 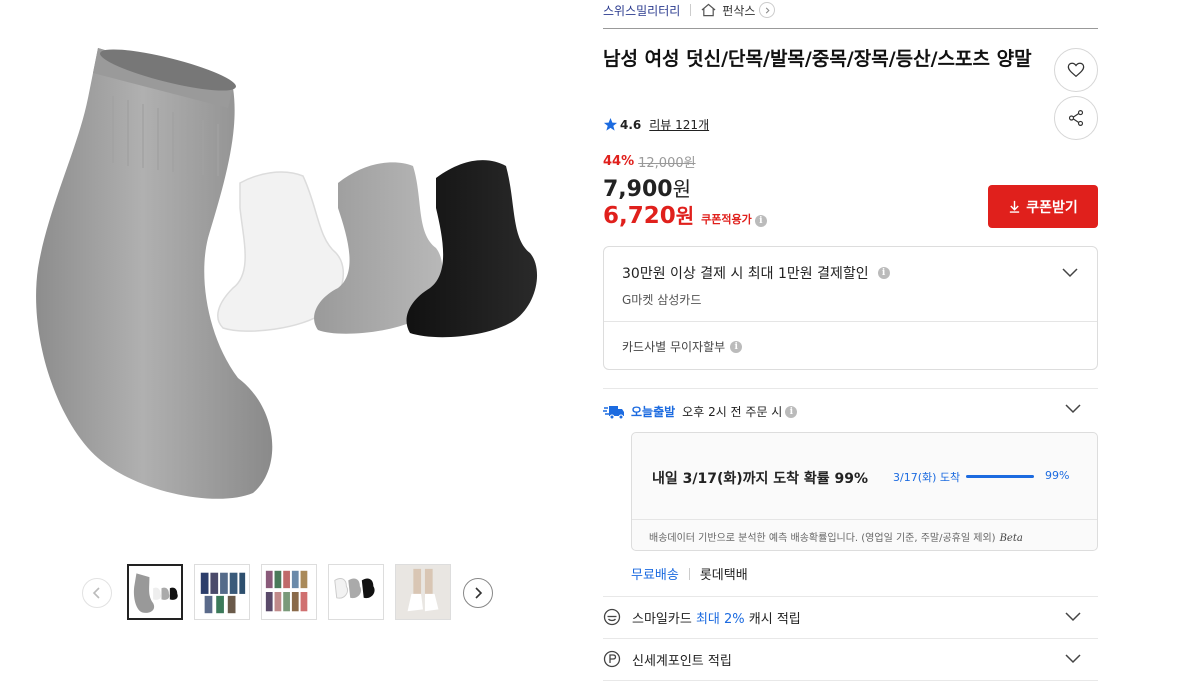 I want to click on beta-badge: Beta, so click(x=1011, y=538).